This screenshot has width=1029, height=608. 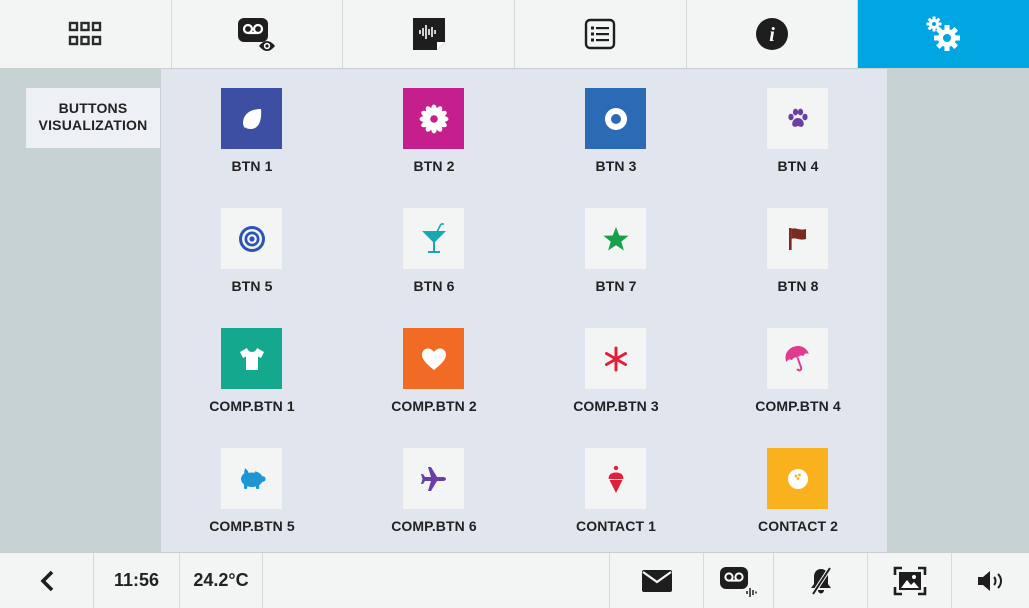 I want to click on section-label-line1: BUTTONS, so click(x=93, y=108).